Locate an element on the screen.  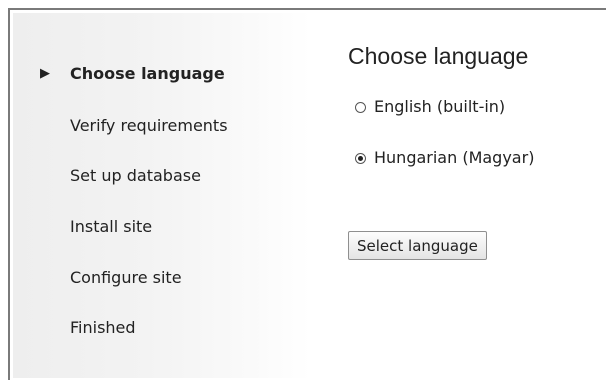
language-option-english: English (built-in) is located at coordinates (430, 107).